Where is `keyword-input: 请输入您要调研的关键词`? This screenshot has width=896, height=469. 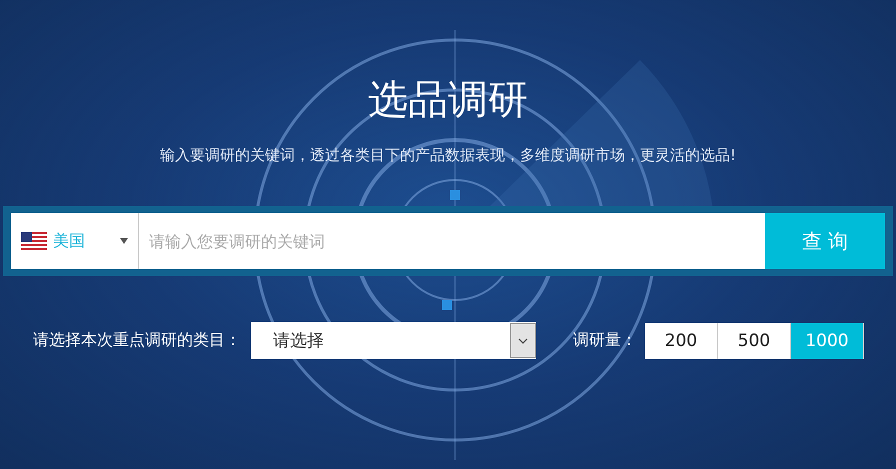 keyword-input: 请输入您要调研的关键词 is located at coordinates (452, 241).